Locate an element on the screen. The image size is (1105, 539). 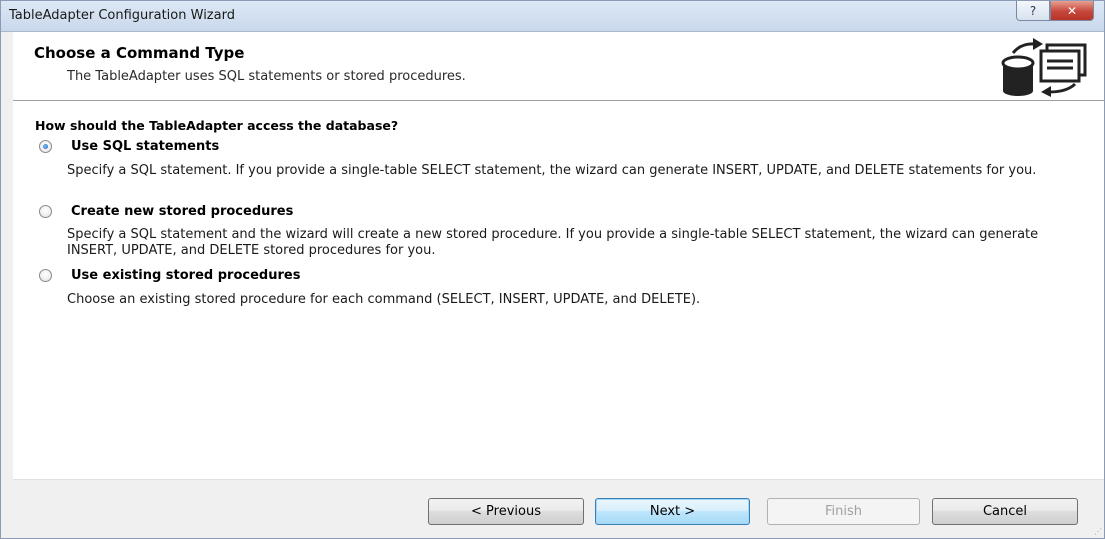
option-create-new-stored-procedures: Create new stored procedures is located at coordinates (166, 211).